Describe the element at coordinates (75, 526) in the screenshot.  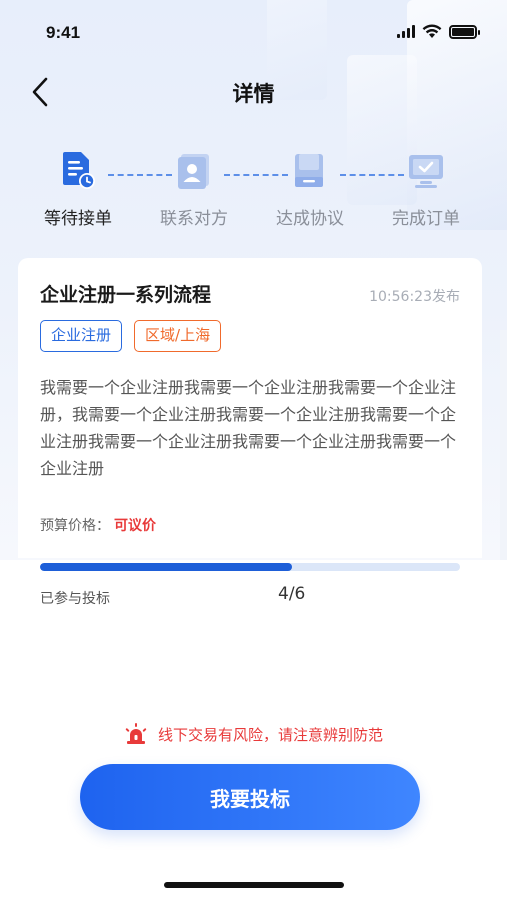
I see `budget-label: 预算价格：` at that location.